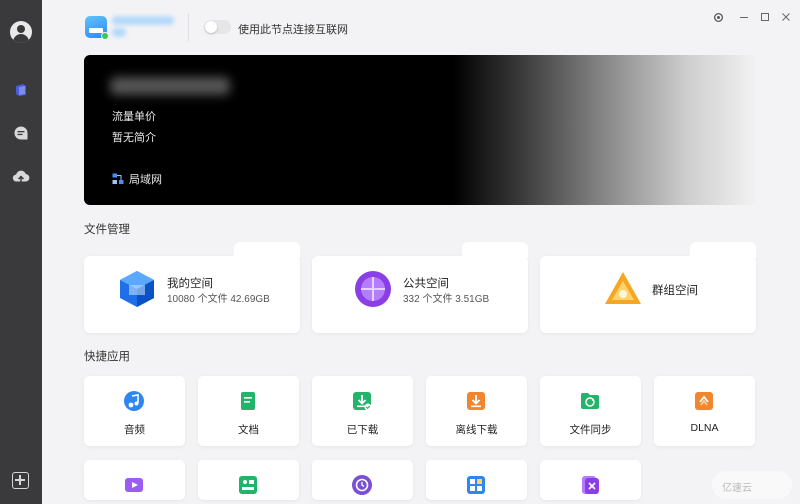 This screenshot has height=504, width=800. I want to click on minimize-icon, so click(744, 17).